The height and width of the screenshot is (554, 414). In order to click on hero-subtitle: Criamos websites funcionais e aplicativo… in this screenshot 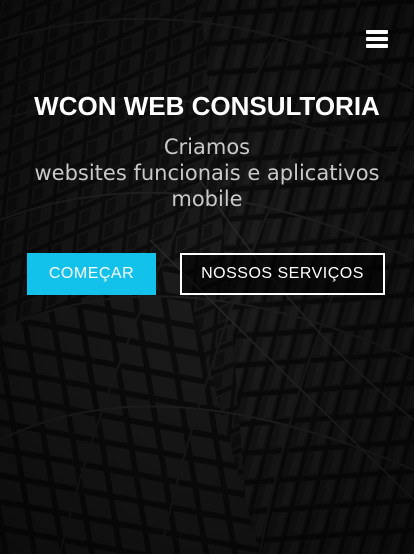, I will do `click(207, 173)`.